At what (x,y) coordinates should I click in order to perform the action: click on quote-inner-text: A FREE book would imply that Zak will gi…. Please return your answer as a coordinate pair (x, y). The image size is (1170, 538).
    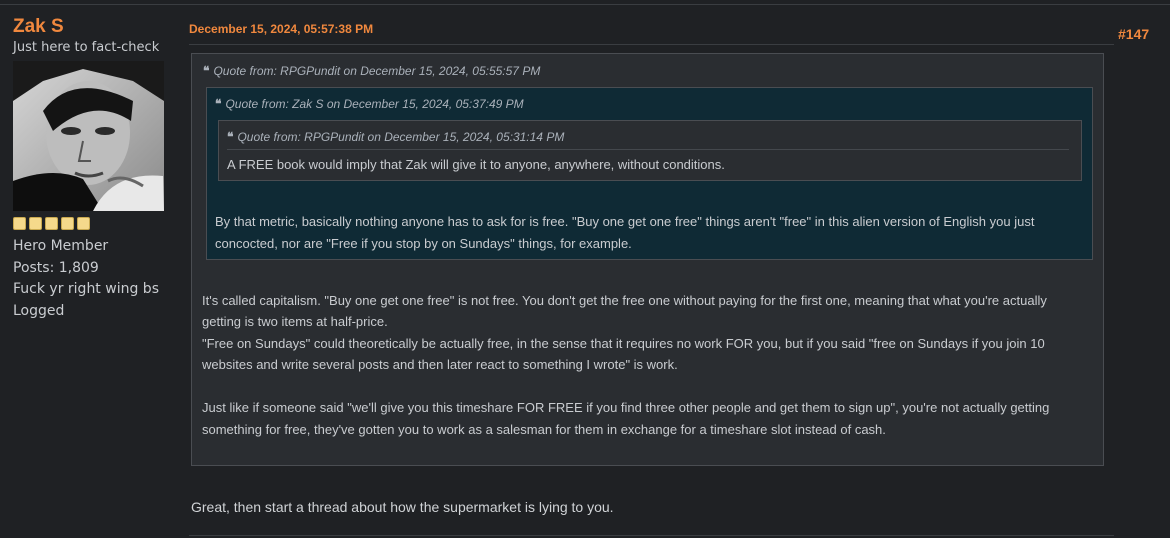
    Looking at the image, I should click on (476, 164).